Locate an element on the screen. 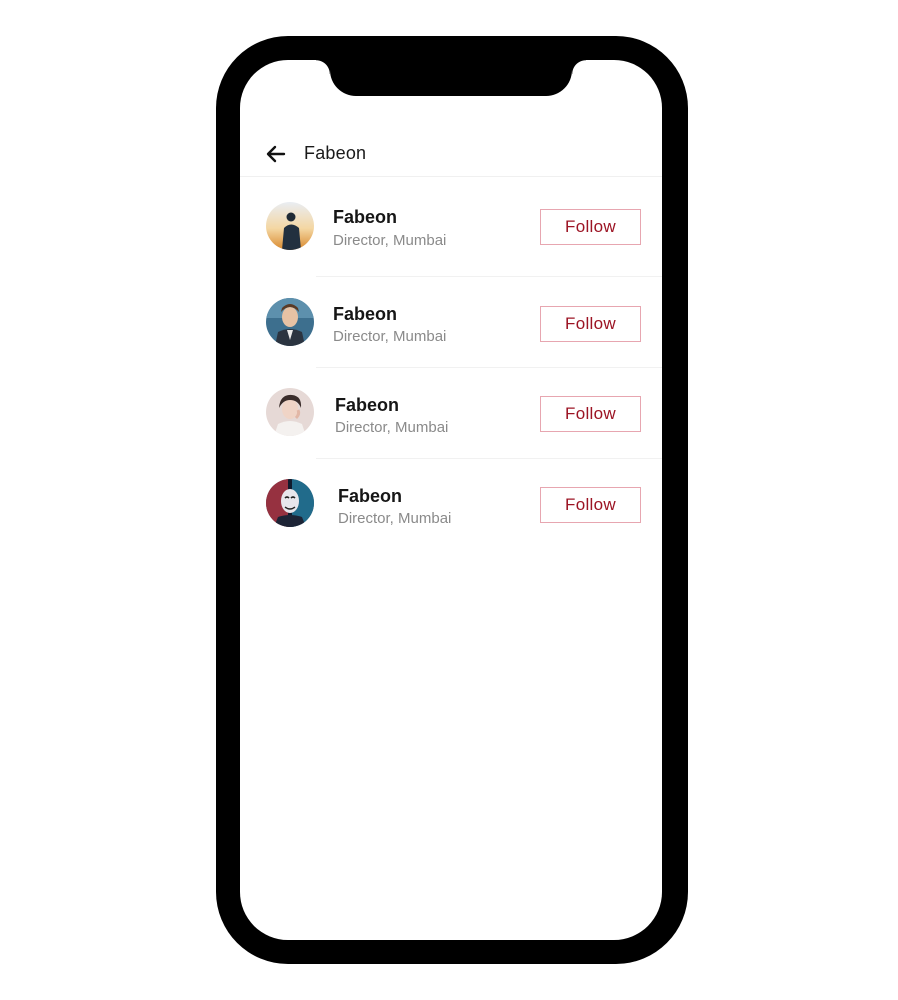  page-title: Fabeon is located at coordinates (335, 153).